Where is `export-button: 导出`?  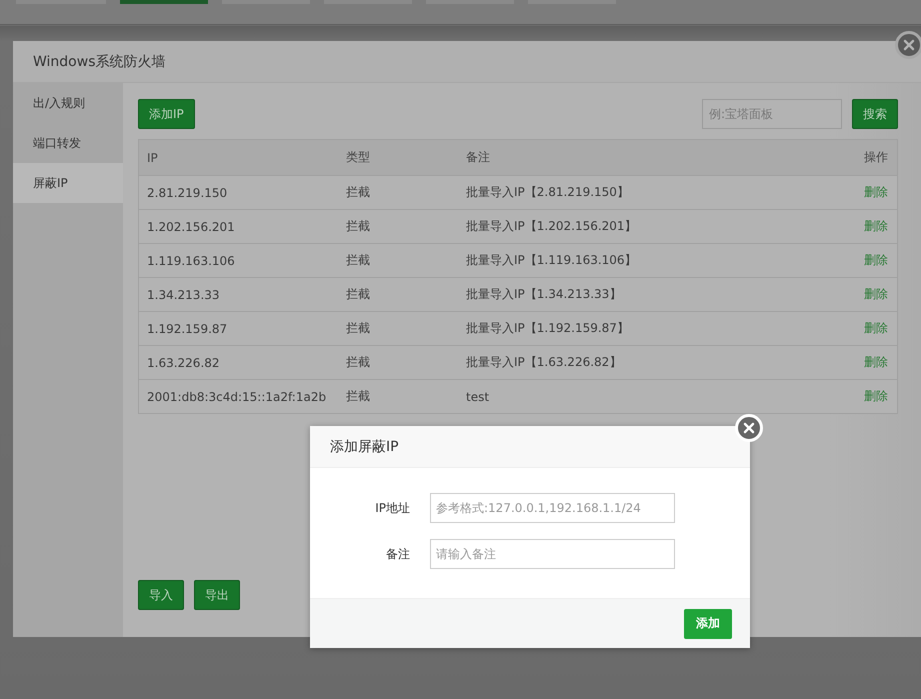 export-button: 导出 is located at coordinates (217, 595).